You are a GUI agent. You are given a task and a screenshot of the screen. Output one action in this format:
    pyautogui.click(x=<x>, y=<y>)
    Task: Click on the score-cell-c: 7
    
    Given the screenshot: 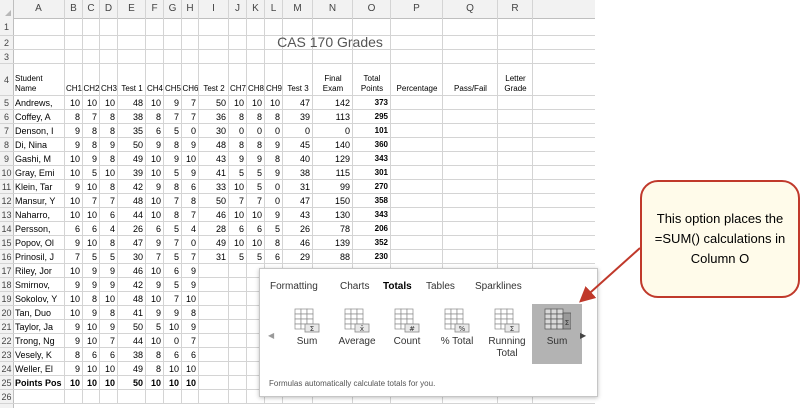 What is the action you would take?
    pyautogui.click(x=91, y=116)
    